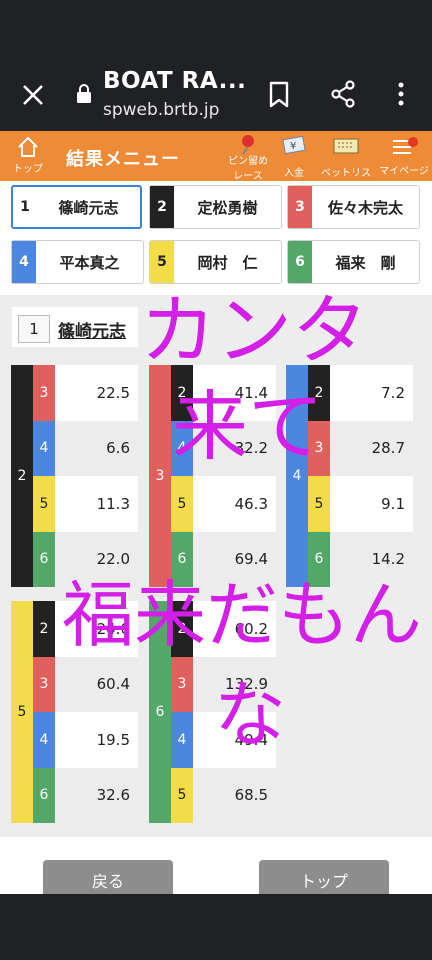 This screenshot has width=432, height=960. What do you see at coordinates (248, 161) in the screenshot?
I see `nav-pin-label-1: ピン留め` at bounding box center [248, 161].